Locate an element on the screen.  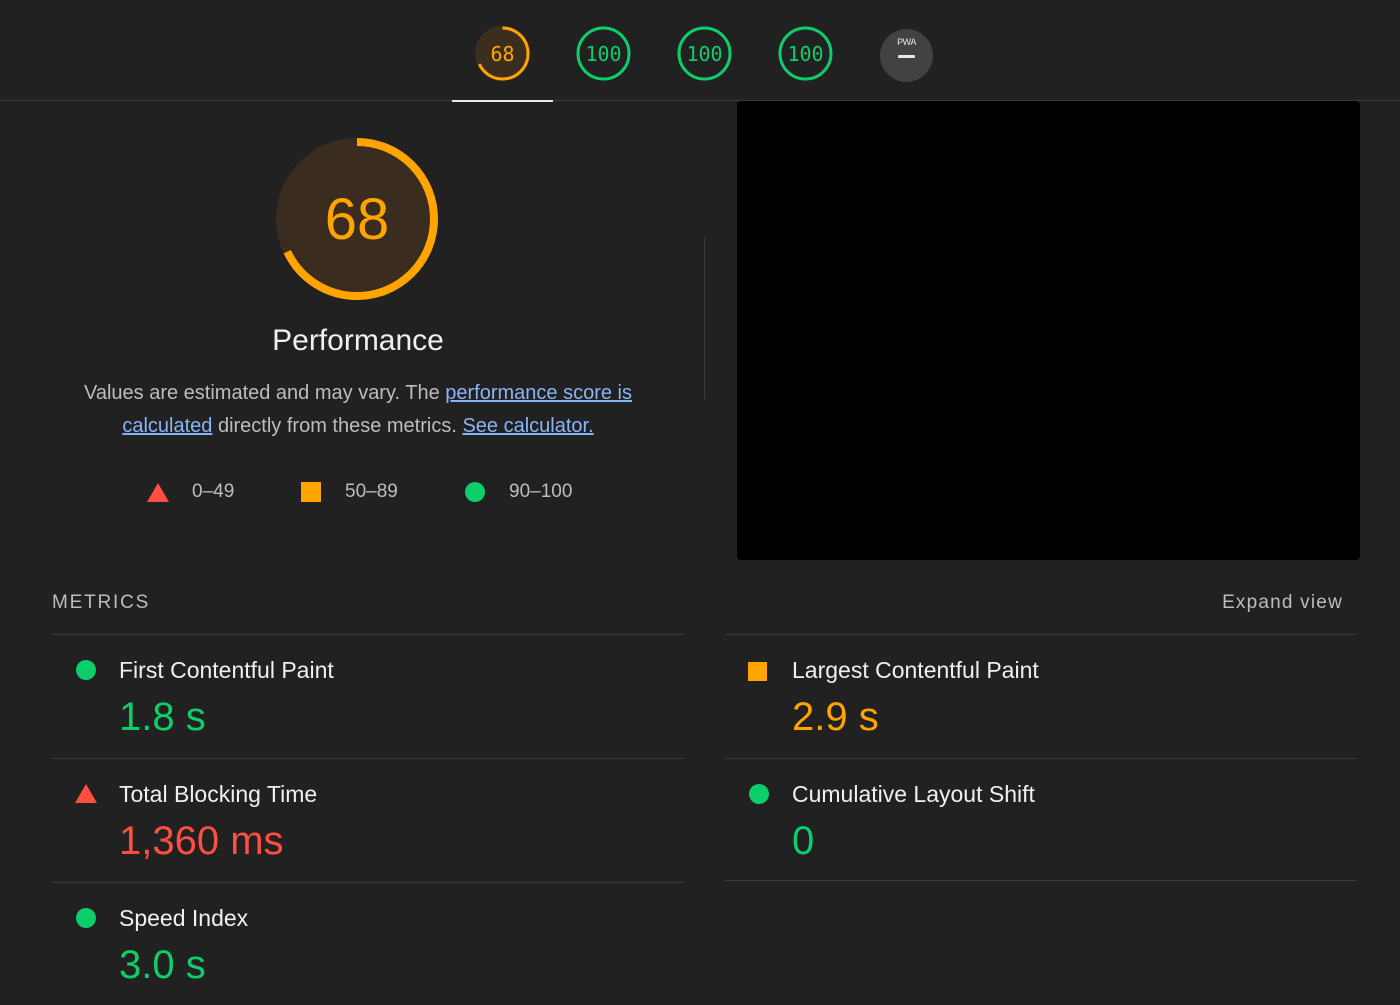
metric-cumulative-layout-shift: Cumulative Layout Shift 0 is located at coordinates (1041, 819).